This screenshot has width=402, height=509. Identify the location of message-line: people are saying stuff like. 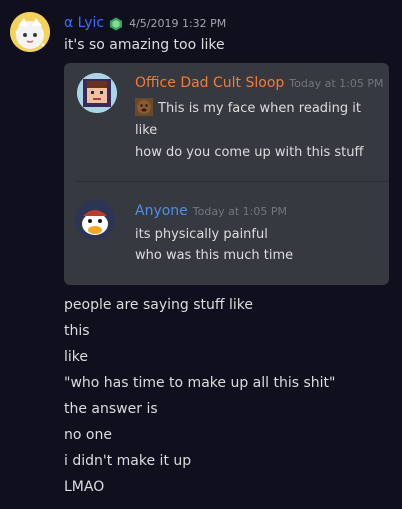
(159, 305).